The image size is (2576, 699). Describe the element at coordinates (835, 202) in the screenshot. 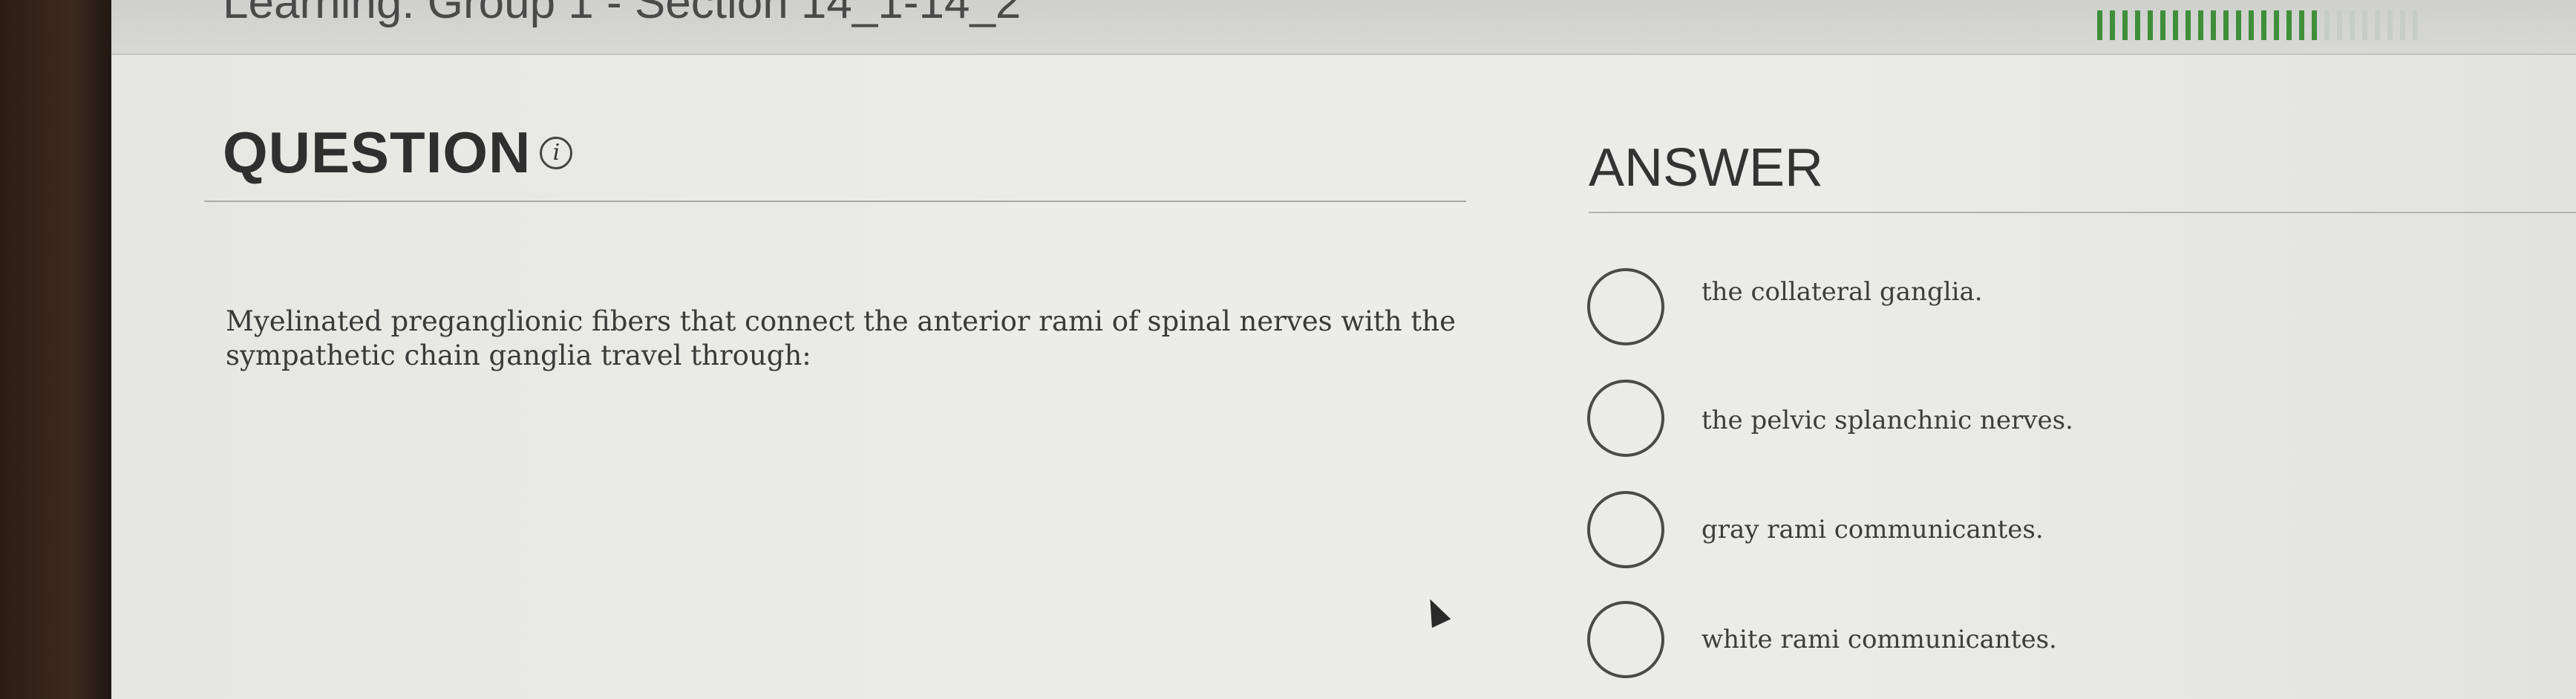

I see `question-divider` at that location.